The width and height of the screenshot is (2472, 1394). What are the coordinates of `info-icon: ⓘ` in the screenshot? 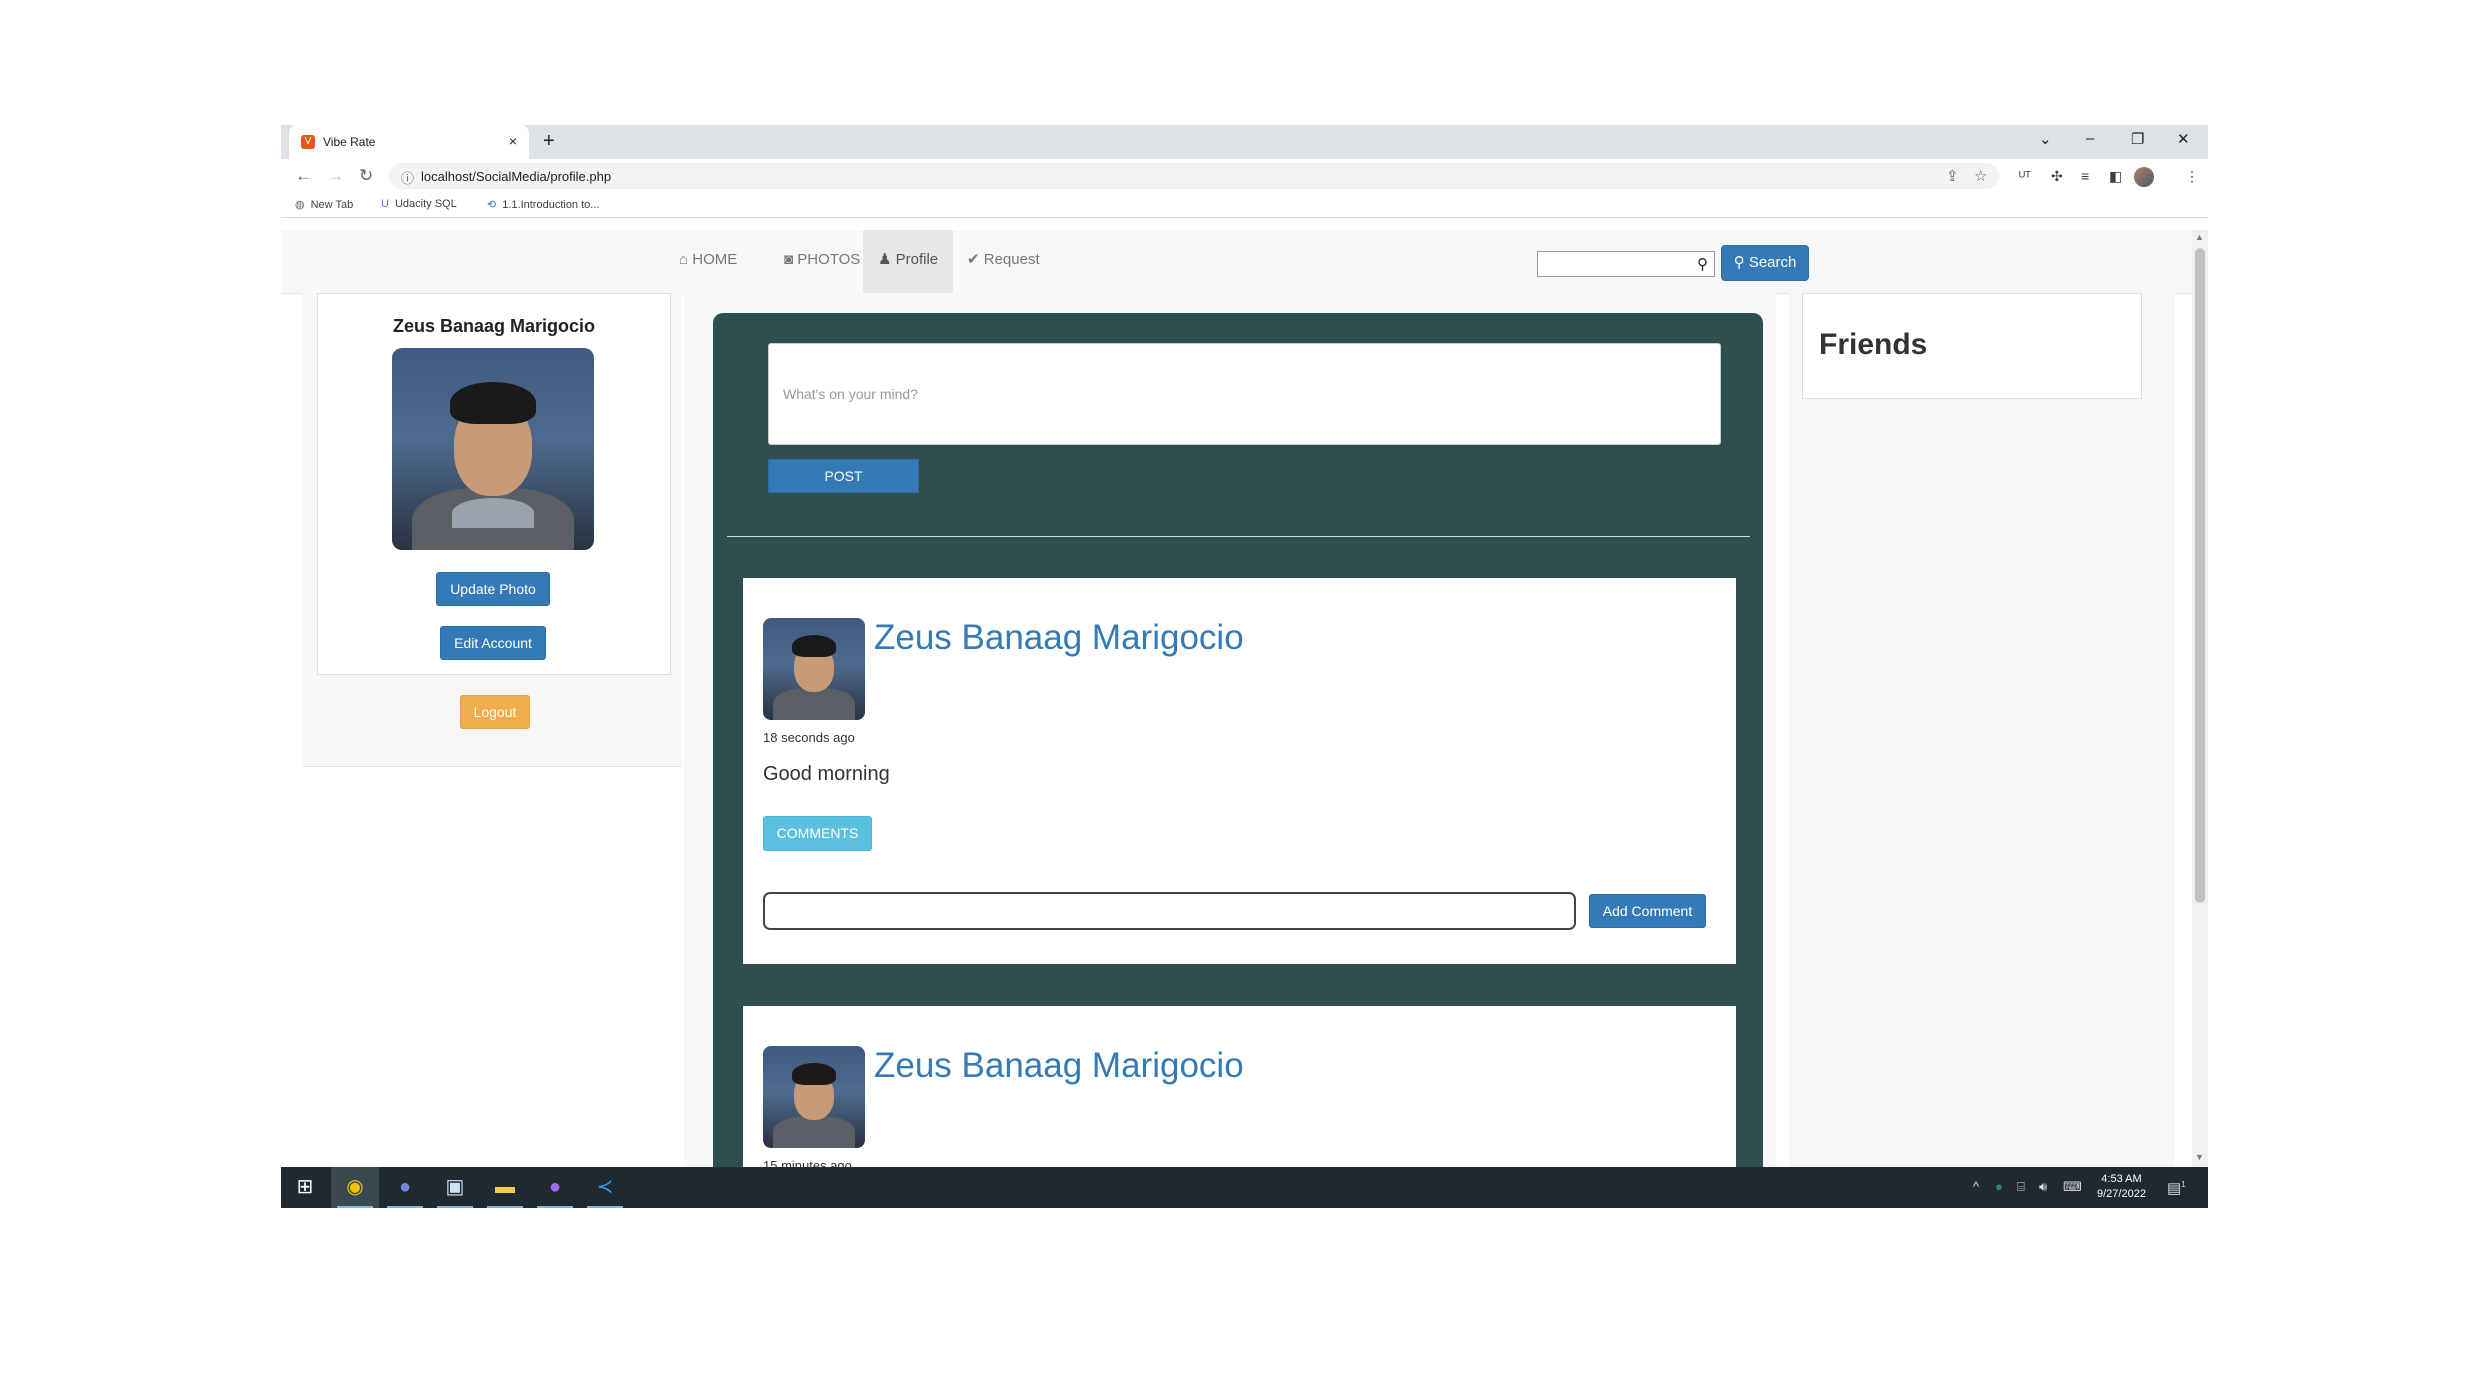 It's located at (407, 177).